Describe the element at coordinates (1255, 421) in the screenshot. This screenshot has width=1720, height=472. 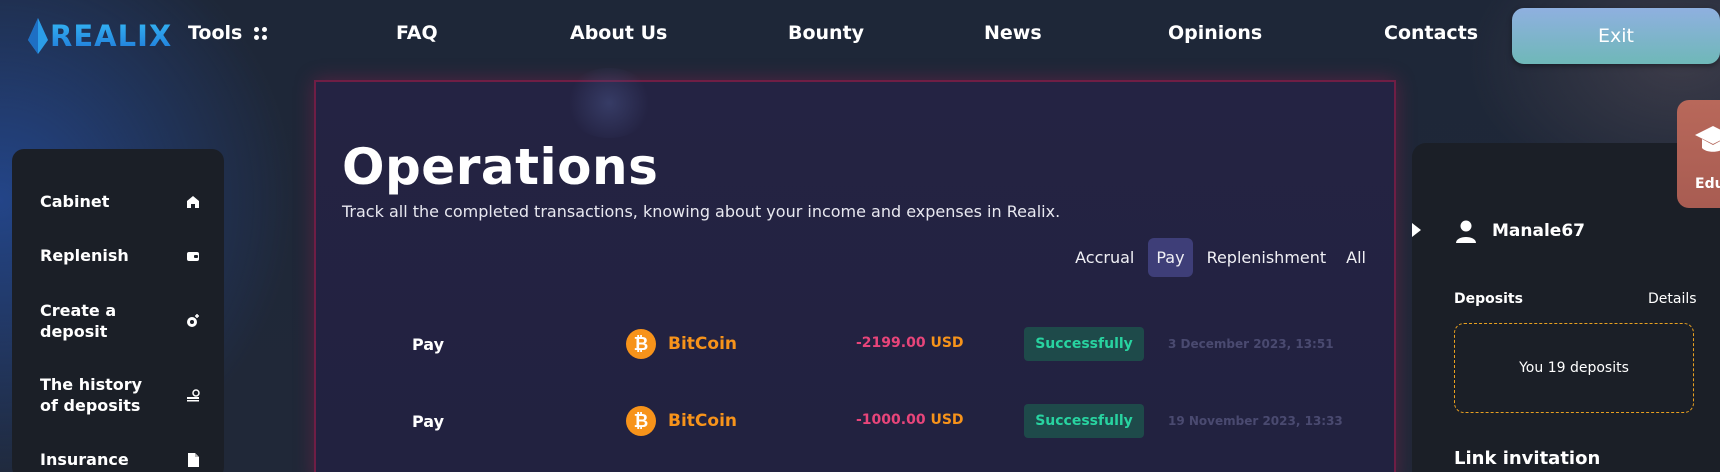
I see `operation-date: 19 November 2023, 13:33` at that location.